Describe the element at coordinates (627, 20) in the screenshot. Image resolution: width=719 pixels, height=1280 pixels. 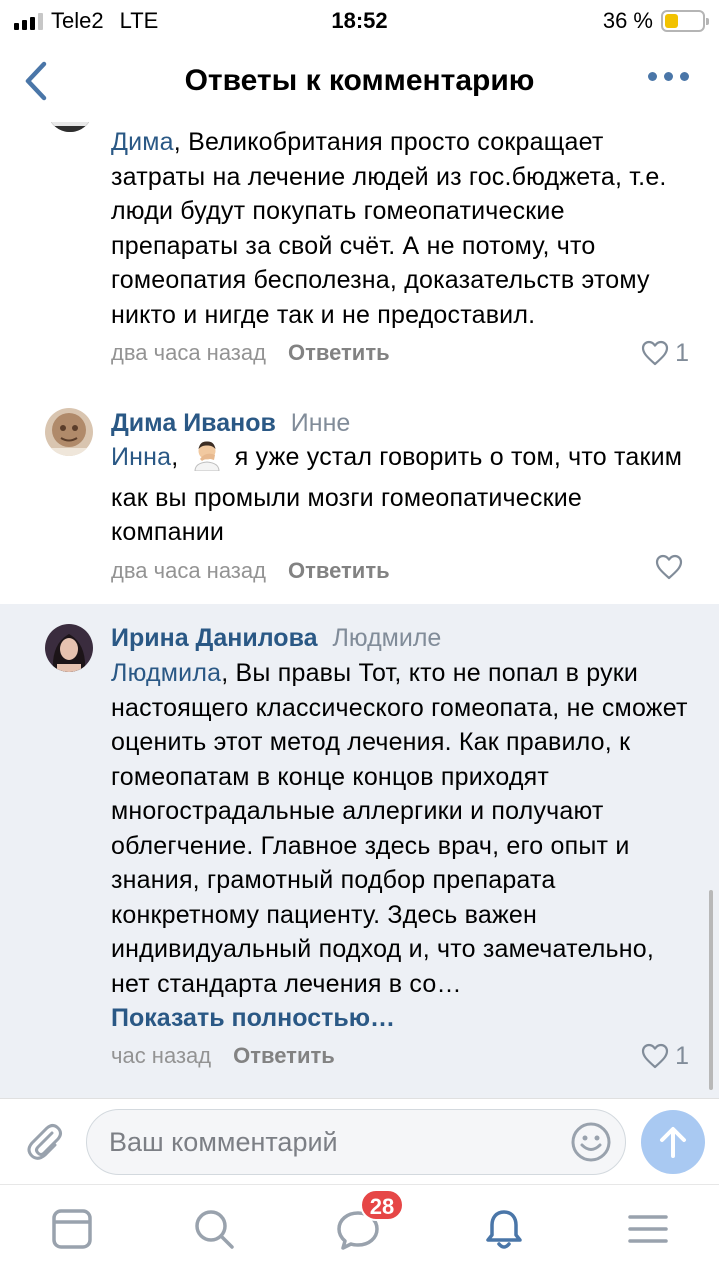
I see `battery-percent: 36 %` at that location.